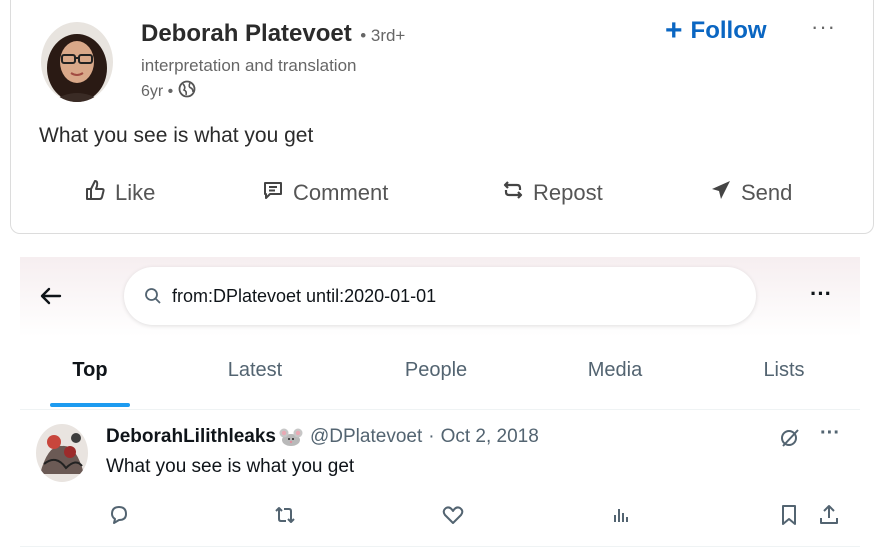 Image resolution: width=880 pixels, height=549 pixels. What do you see at coordinates (230, 466) in the screenshot?
I see `tweet-text: What you see is what you get` at bounding box center [230, 466].